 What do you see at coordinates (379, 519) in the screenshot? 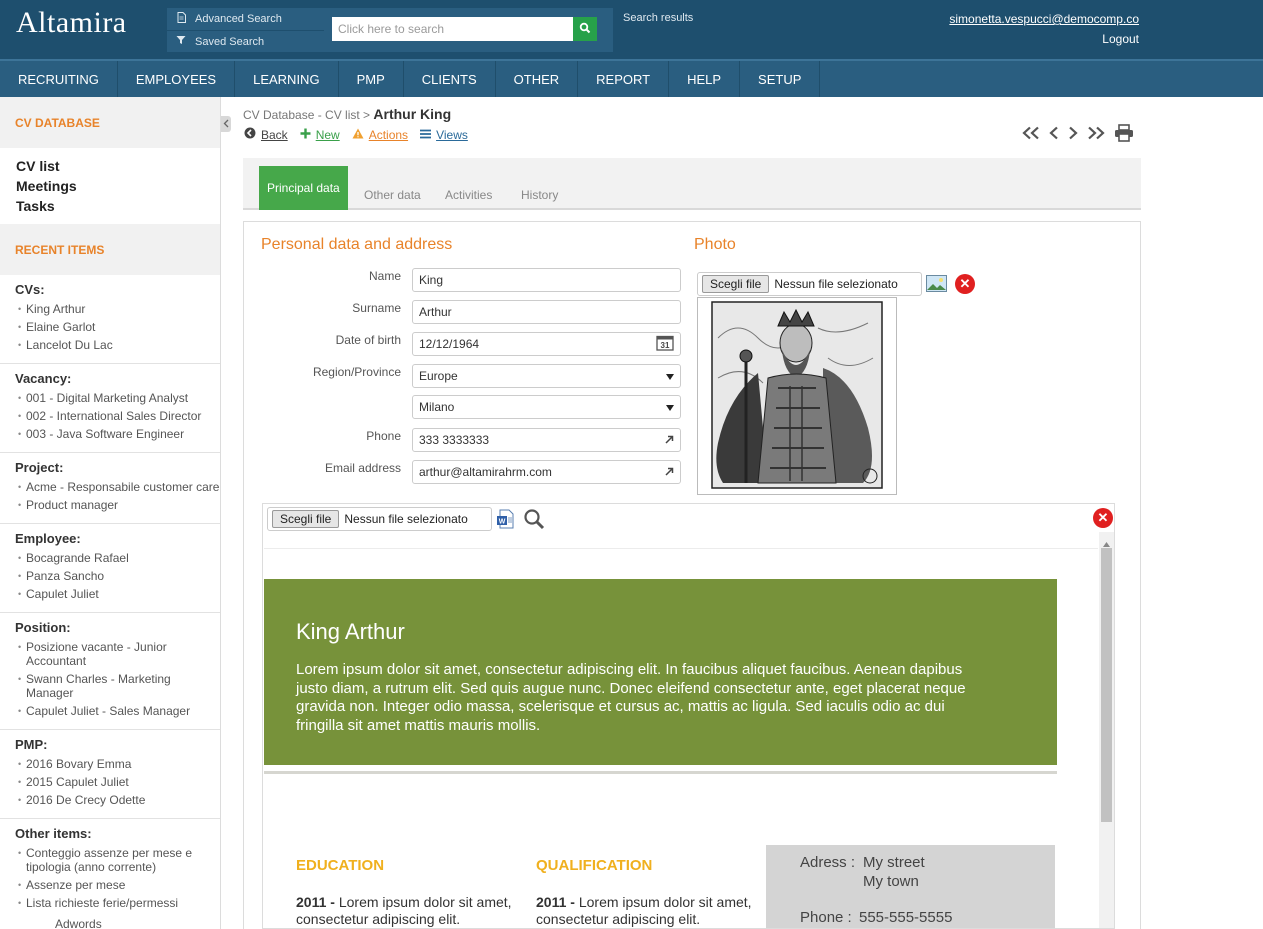
I see `cv-file-input: Scegli file Nessun file selezionato` at bounding box center [379, 519].